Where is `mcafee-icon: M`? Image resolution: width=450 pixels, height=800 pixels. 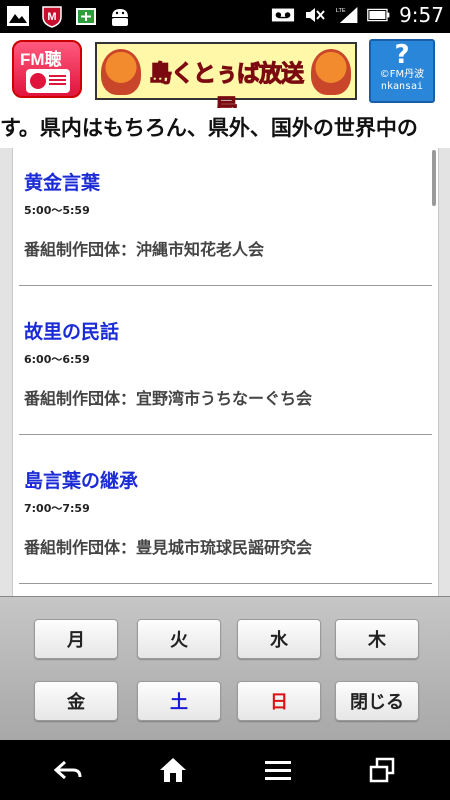 mcafee-icon: M is located at coordinates (52, 16).